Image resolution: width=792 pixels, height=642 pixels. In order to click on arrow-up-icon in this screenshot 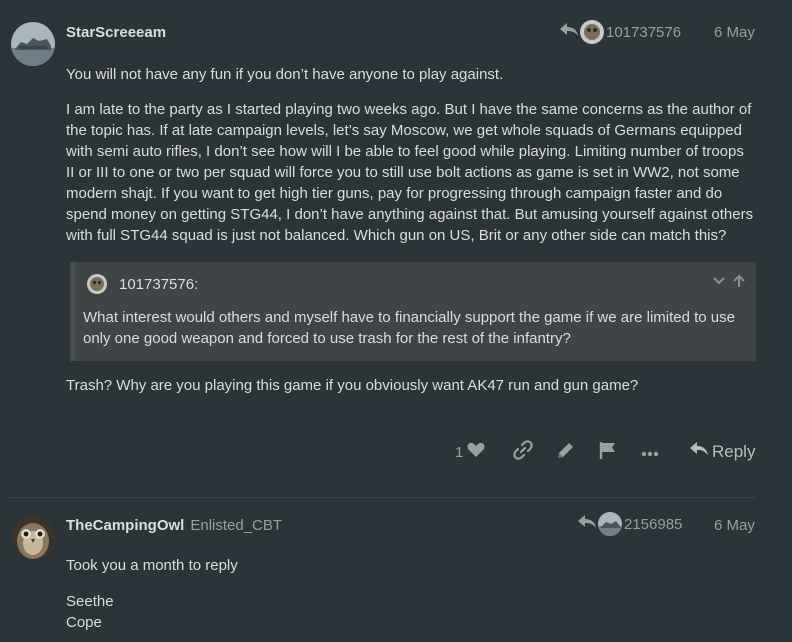, I will do `click(739, 283)`.